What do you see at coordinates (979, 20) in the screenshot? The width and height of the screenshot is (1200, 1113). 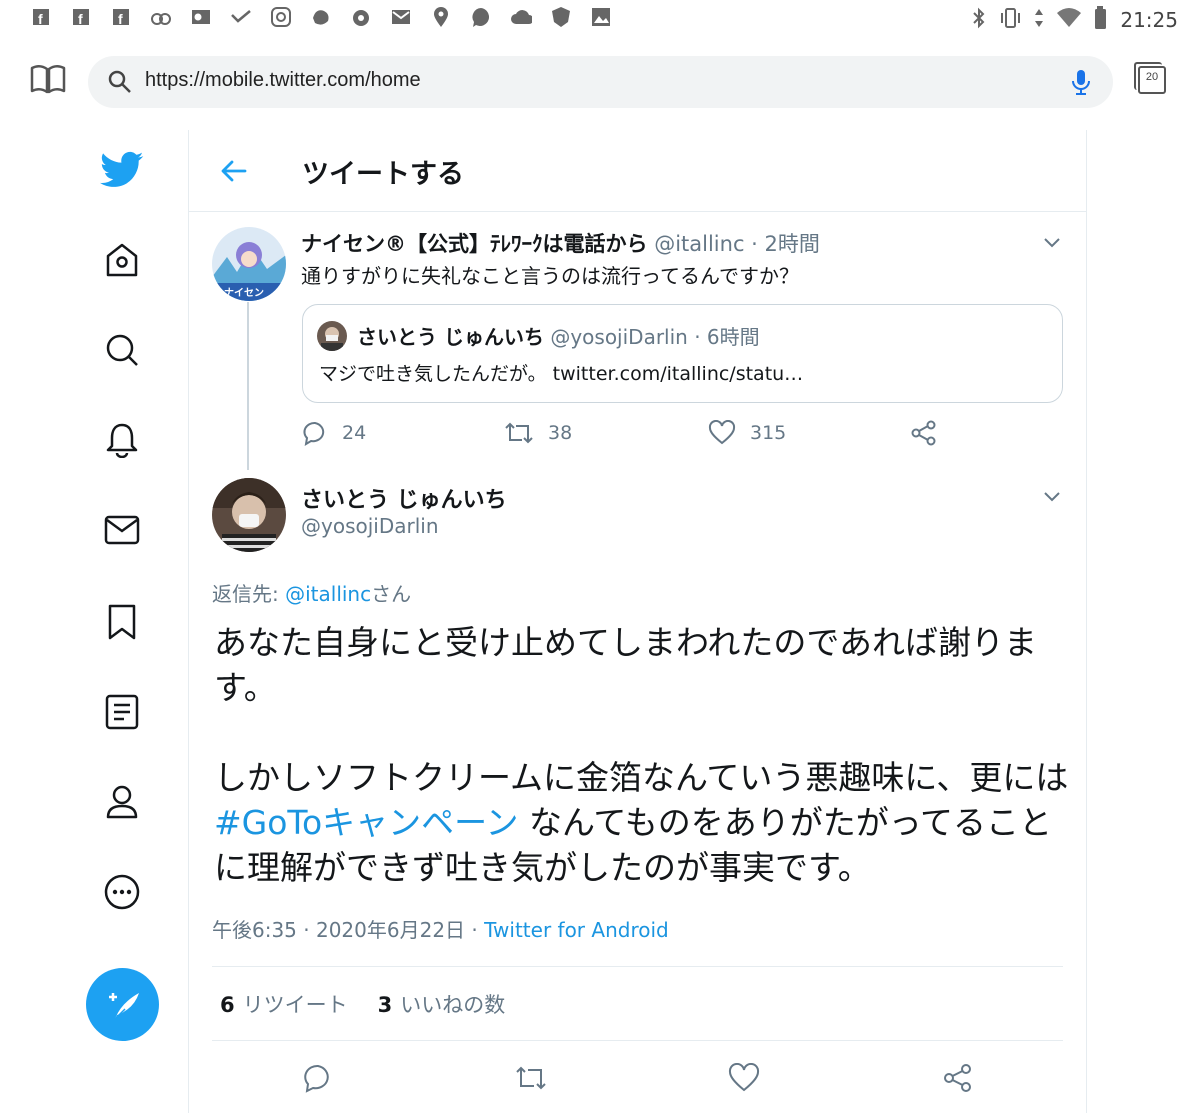 I see `bluetooth-icon` at bounding box center [979, 20].